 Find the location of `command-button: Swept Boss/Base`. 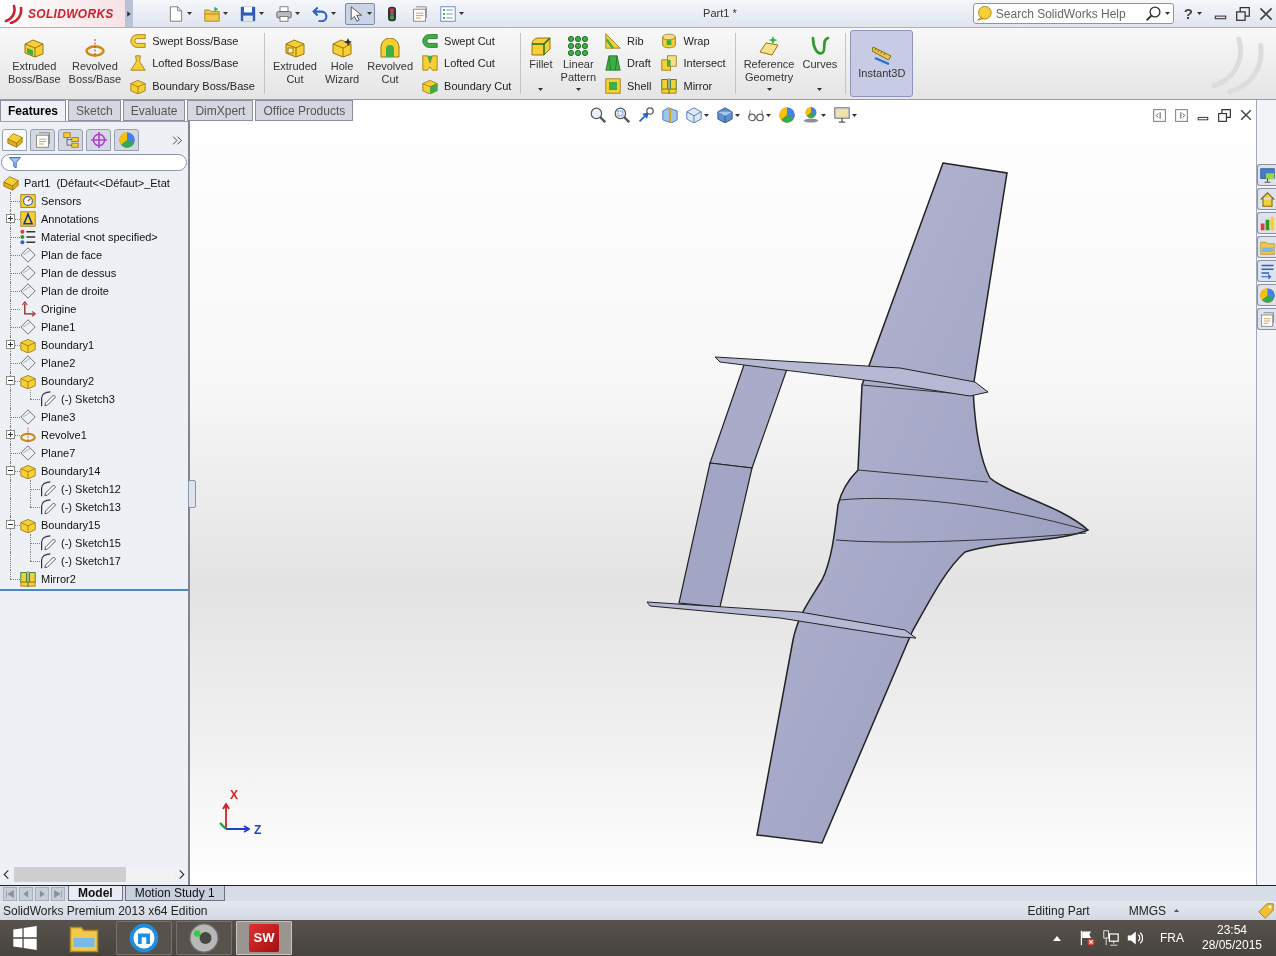

command-button: Swept Boss/Base is located at coordinates (192, 41).